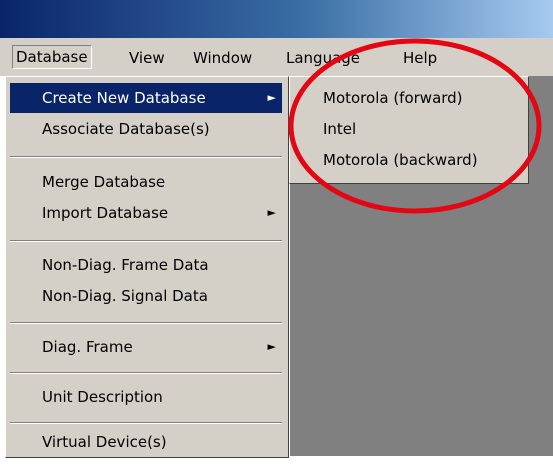  What do you see at coordinates (147, 58) in the screenshot?
I see `menu-view: View` at bounding box center [147, 58].